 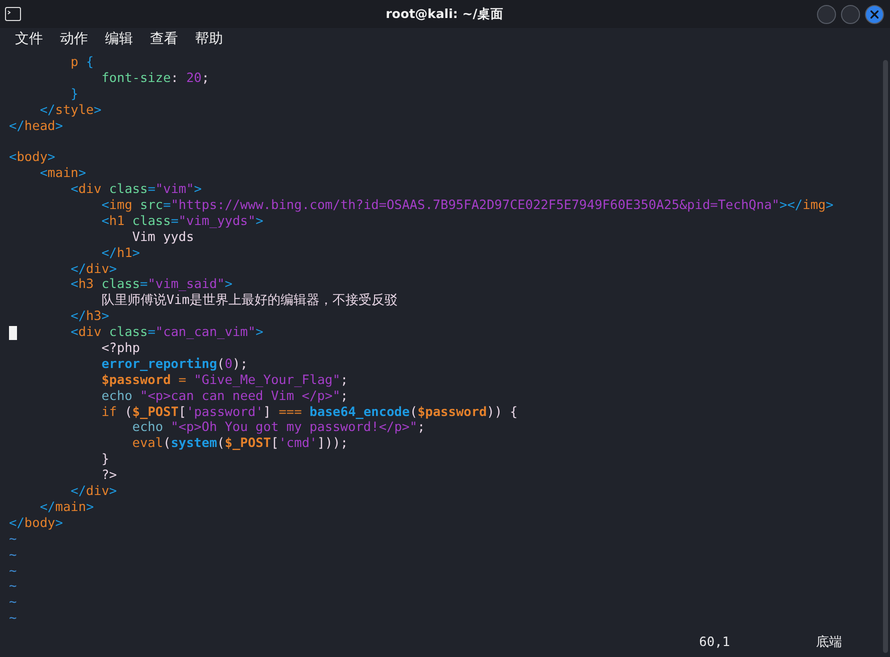 I want to click on scroll-position: 底端, so click(x=829, y=642).